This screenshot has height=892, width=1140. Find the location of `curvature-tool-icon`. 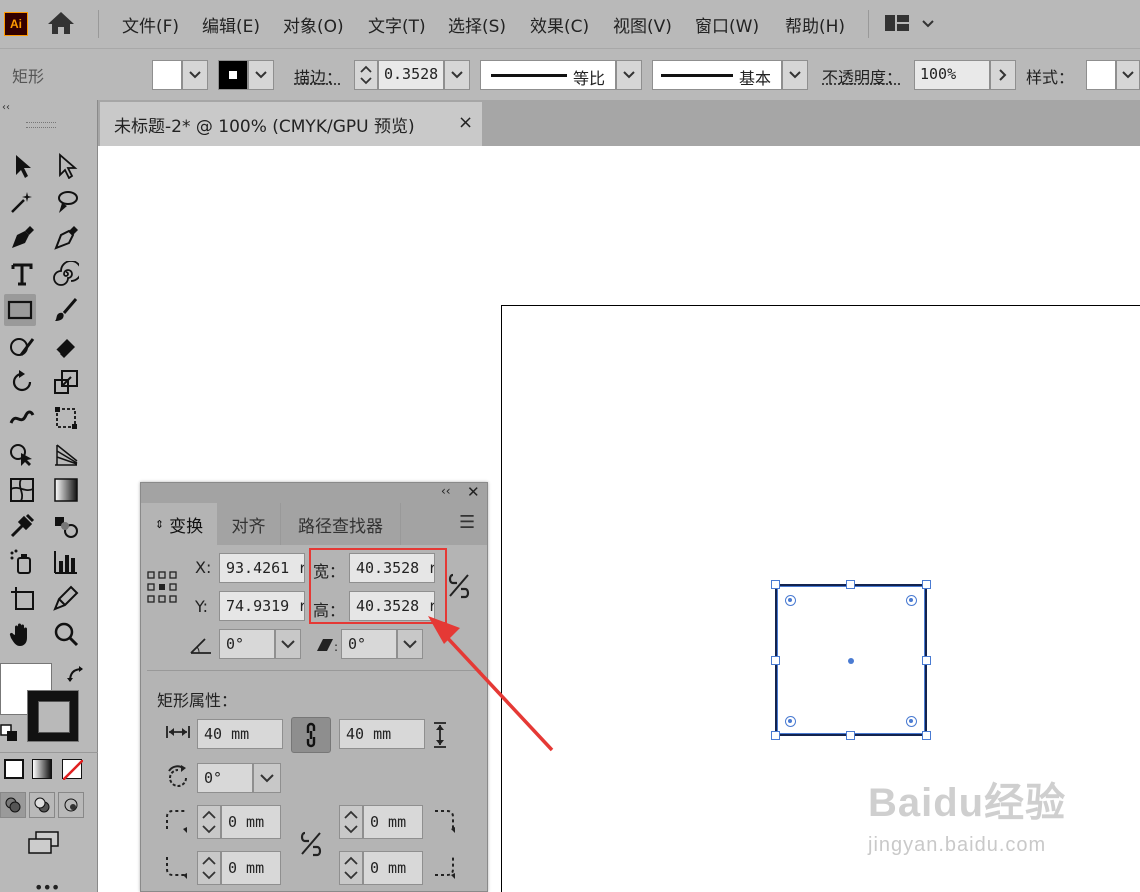

curvature-tool-icon is located at coordinates (66, 238).